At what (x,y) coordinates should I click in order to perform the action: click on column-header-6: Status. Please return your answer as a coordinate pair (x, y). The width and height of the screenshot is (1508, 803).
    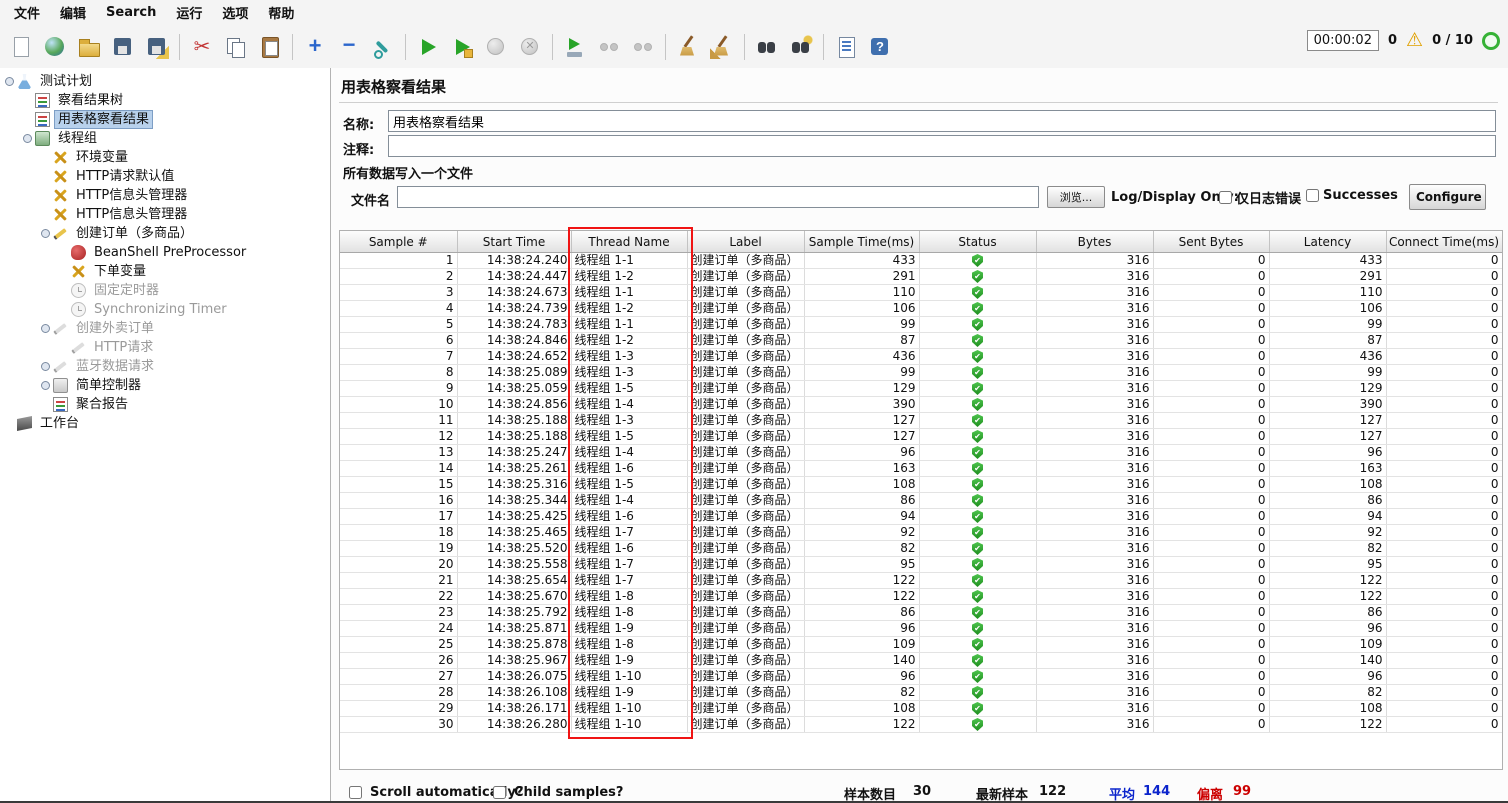
    Looking at the image, I should click on (978, 242).